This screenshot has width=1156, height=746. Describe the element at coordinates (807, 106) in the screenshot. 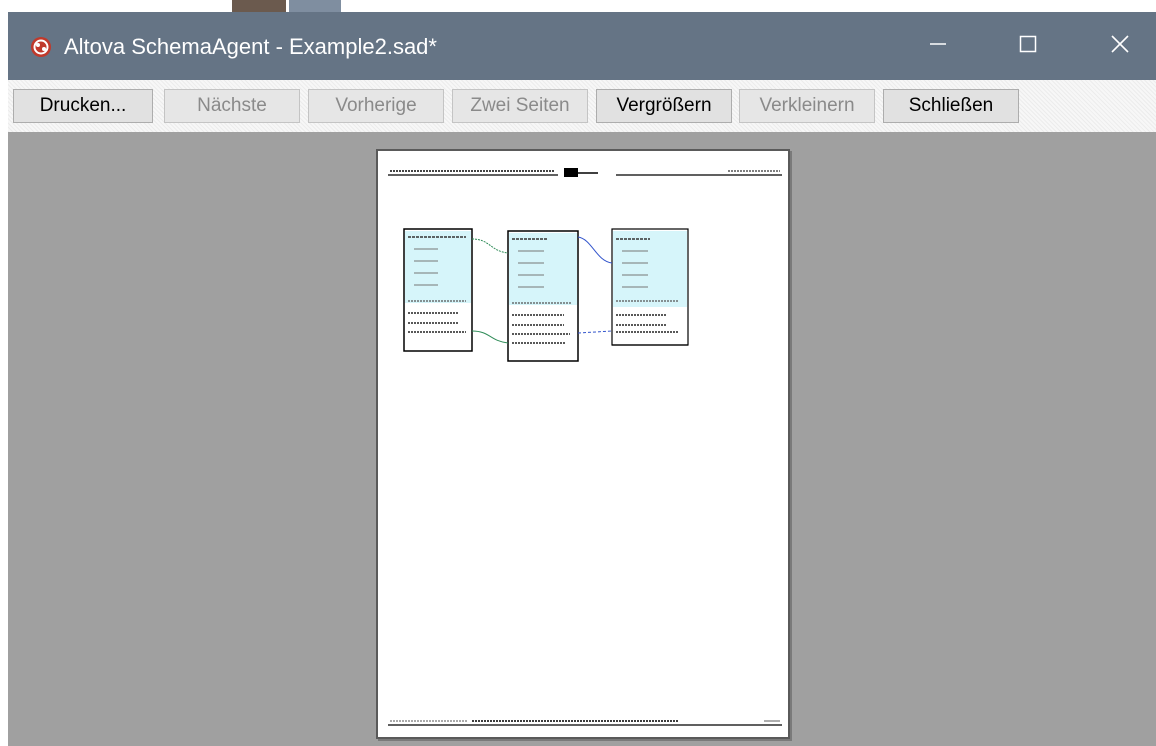

I see `zoom-out-button: Verkleinern` at that location.